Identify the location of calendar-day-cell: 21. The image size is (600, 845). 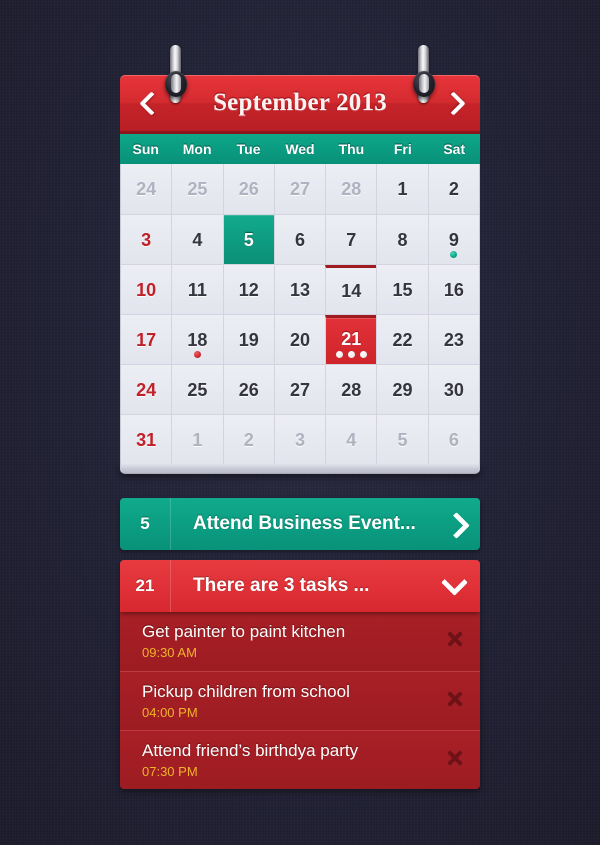
(351, 339).